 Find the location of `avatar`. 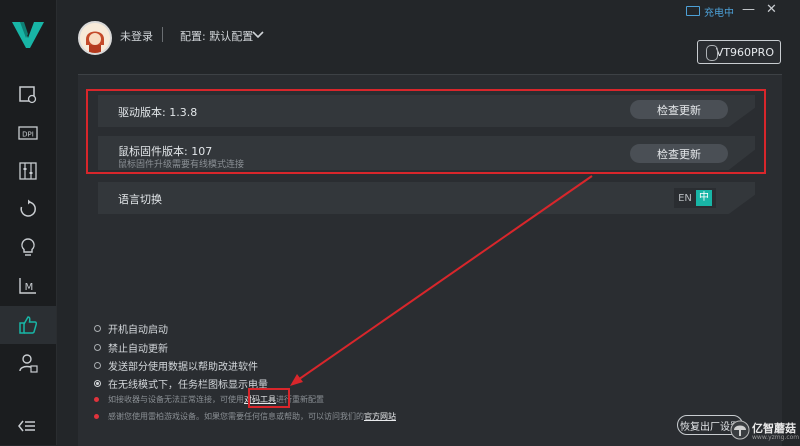

avatar is located at coordinates (95, 38).